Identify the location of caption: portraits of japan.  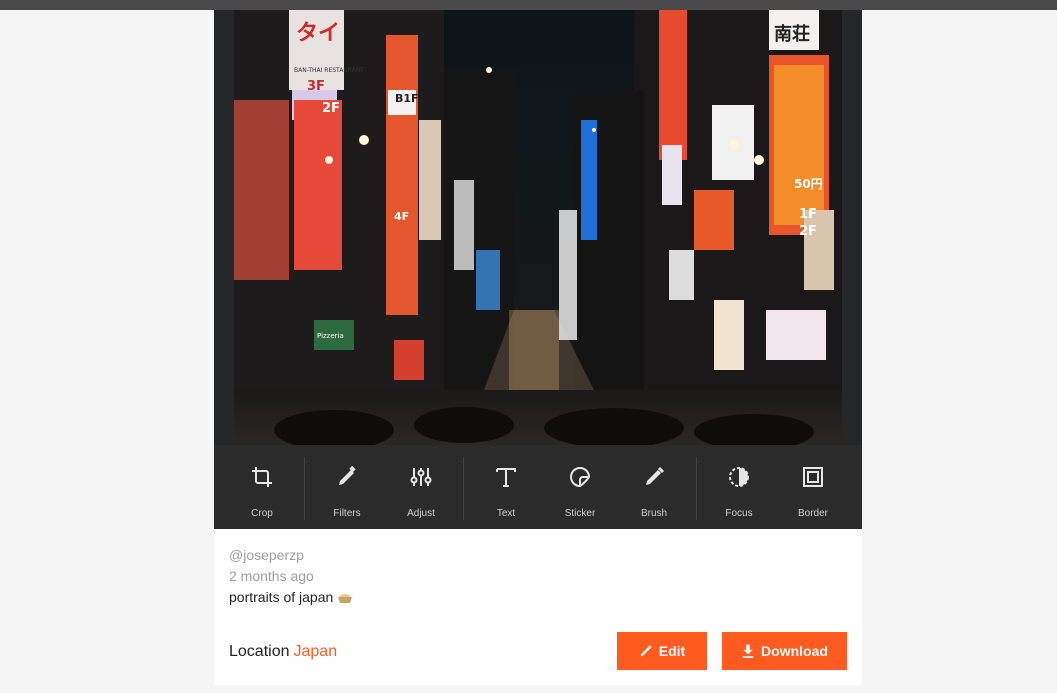
(291, 597).